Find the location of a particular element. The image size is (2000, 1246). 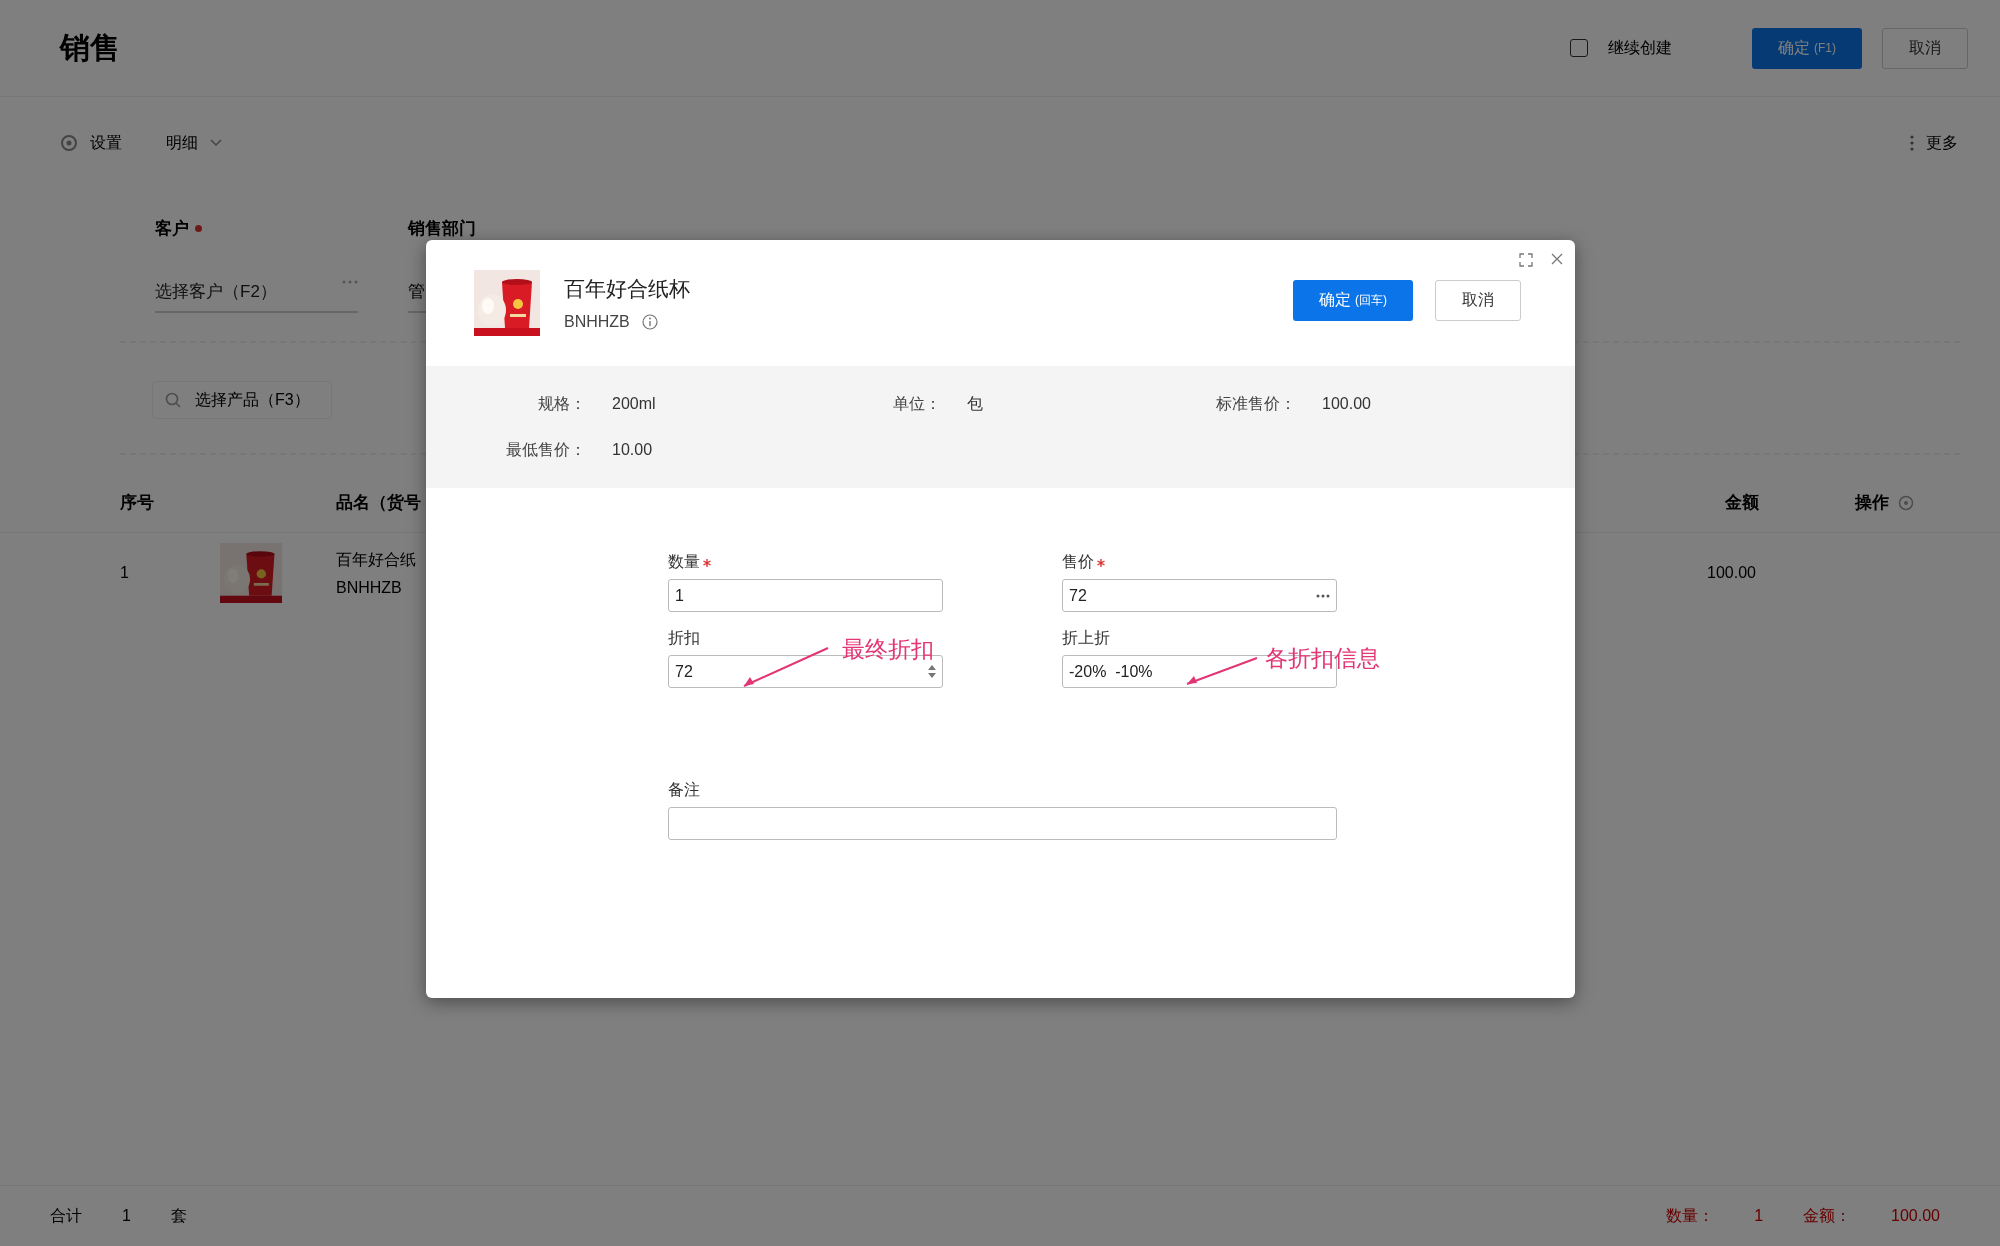

spec-value: 200ml is located at coordinates (634, 404).